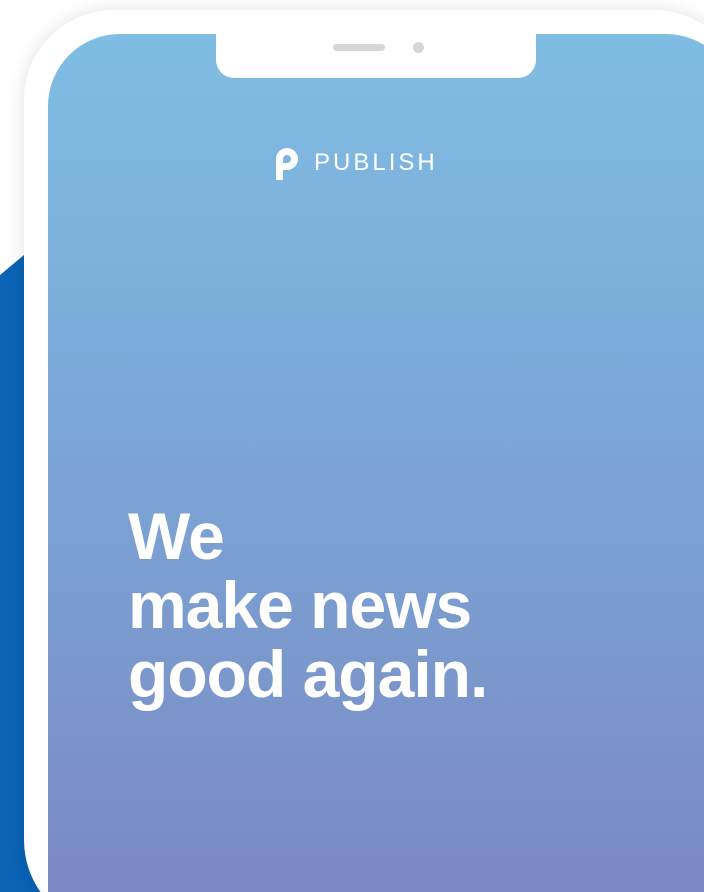 The height and width of the screenshot is (892, 704). Describe the element at coordinates (287, 164) in the screenshot. I see `publish-p-logo-icon` at that location.